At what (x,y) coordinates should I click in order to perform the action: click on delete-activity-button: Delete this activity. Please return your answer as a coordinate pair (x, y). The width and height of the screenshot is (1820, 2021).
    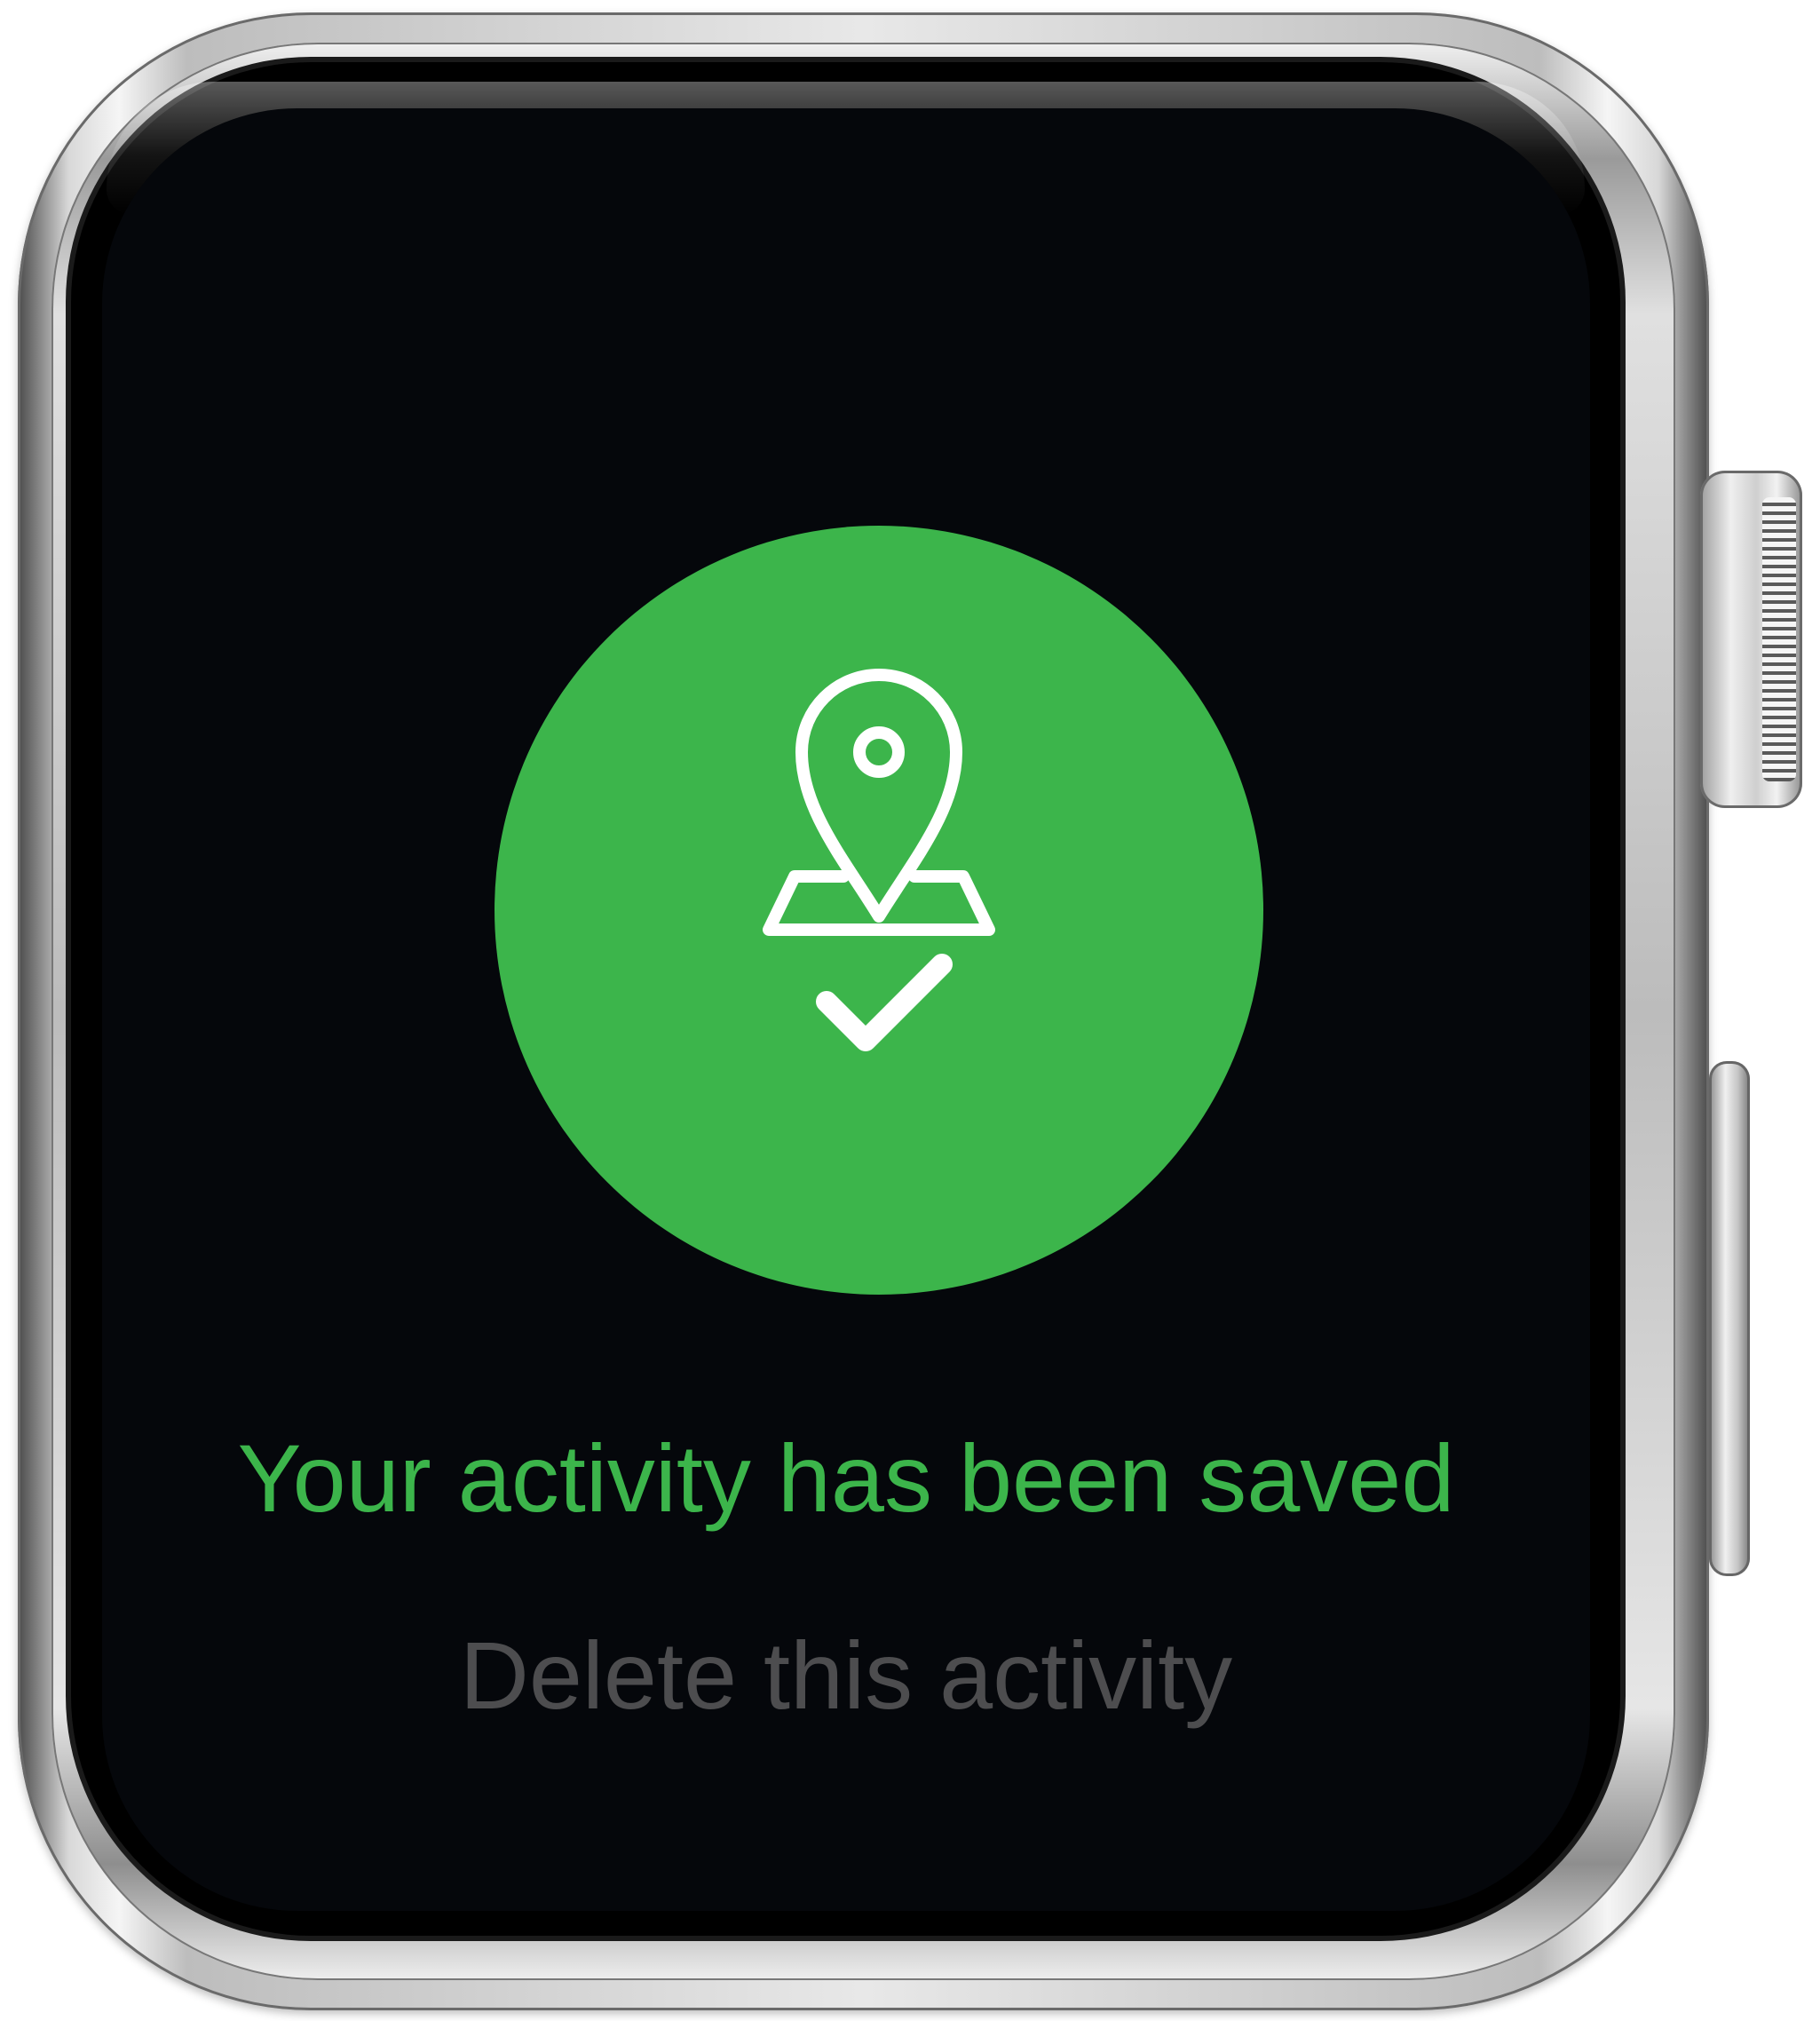
    Looking at the image, I should click on (846, 1675).